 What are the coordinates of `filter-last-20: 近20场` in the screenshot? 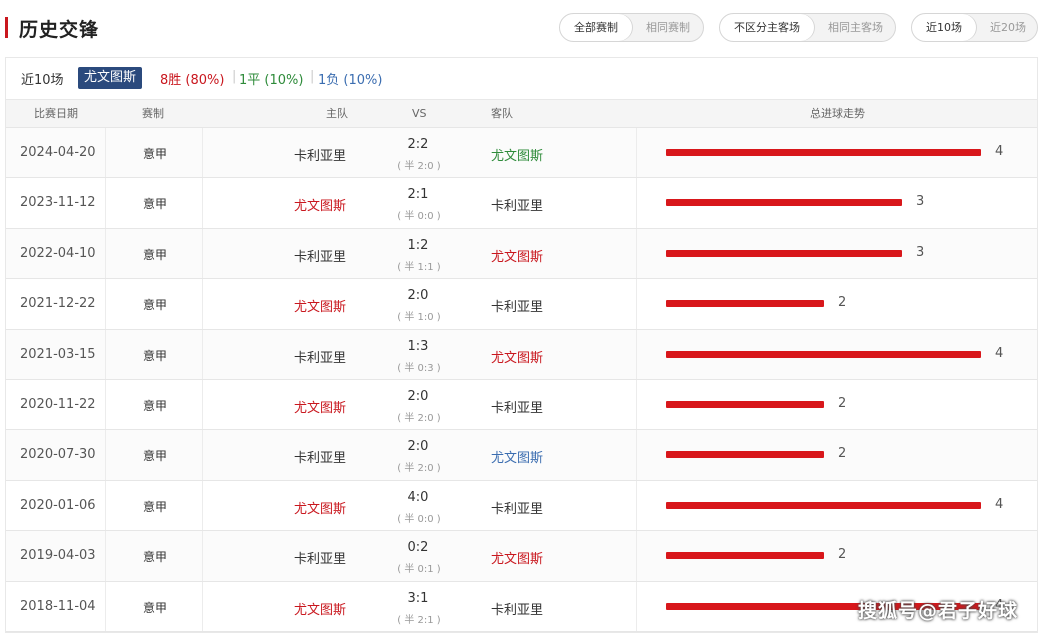 It's located at (1006, 27).